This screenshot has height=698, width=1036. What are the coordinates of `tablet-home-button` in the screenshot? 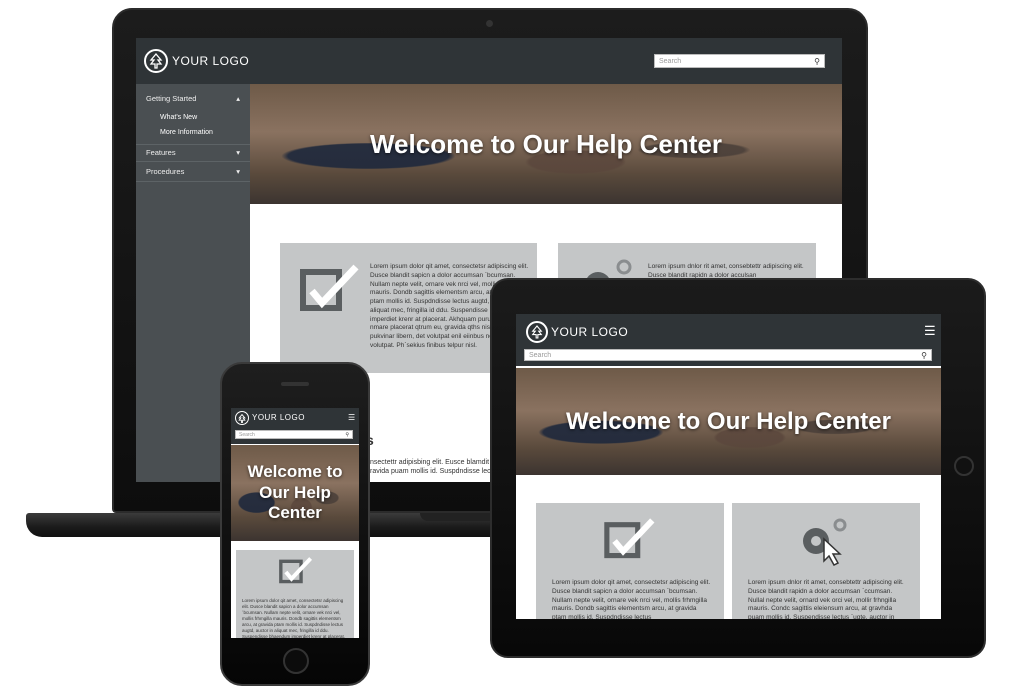 It's located at (964, 466).